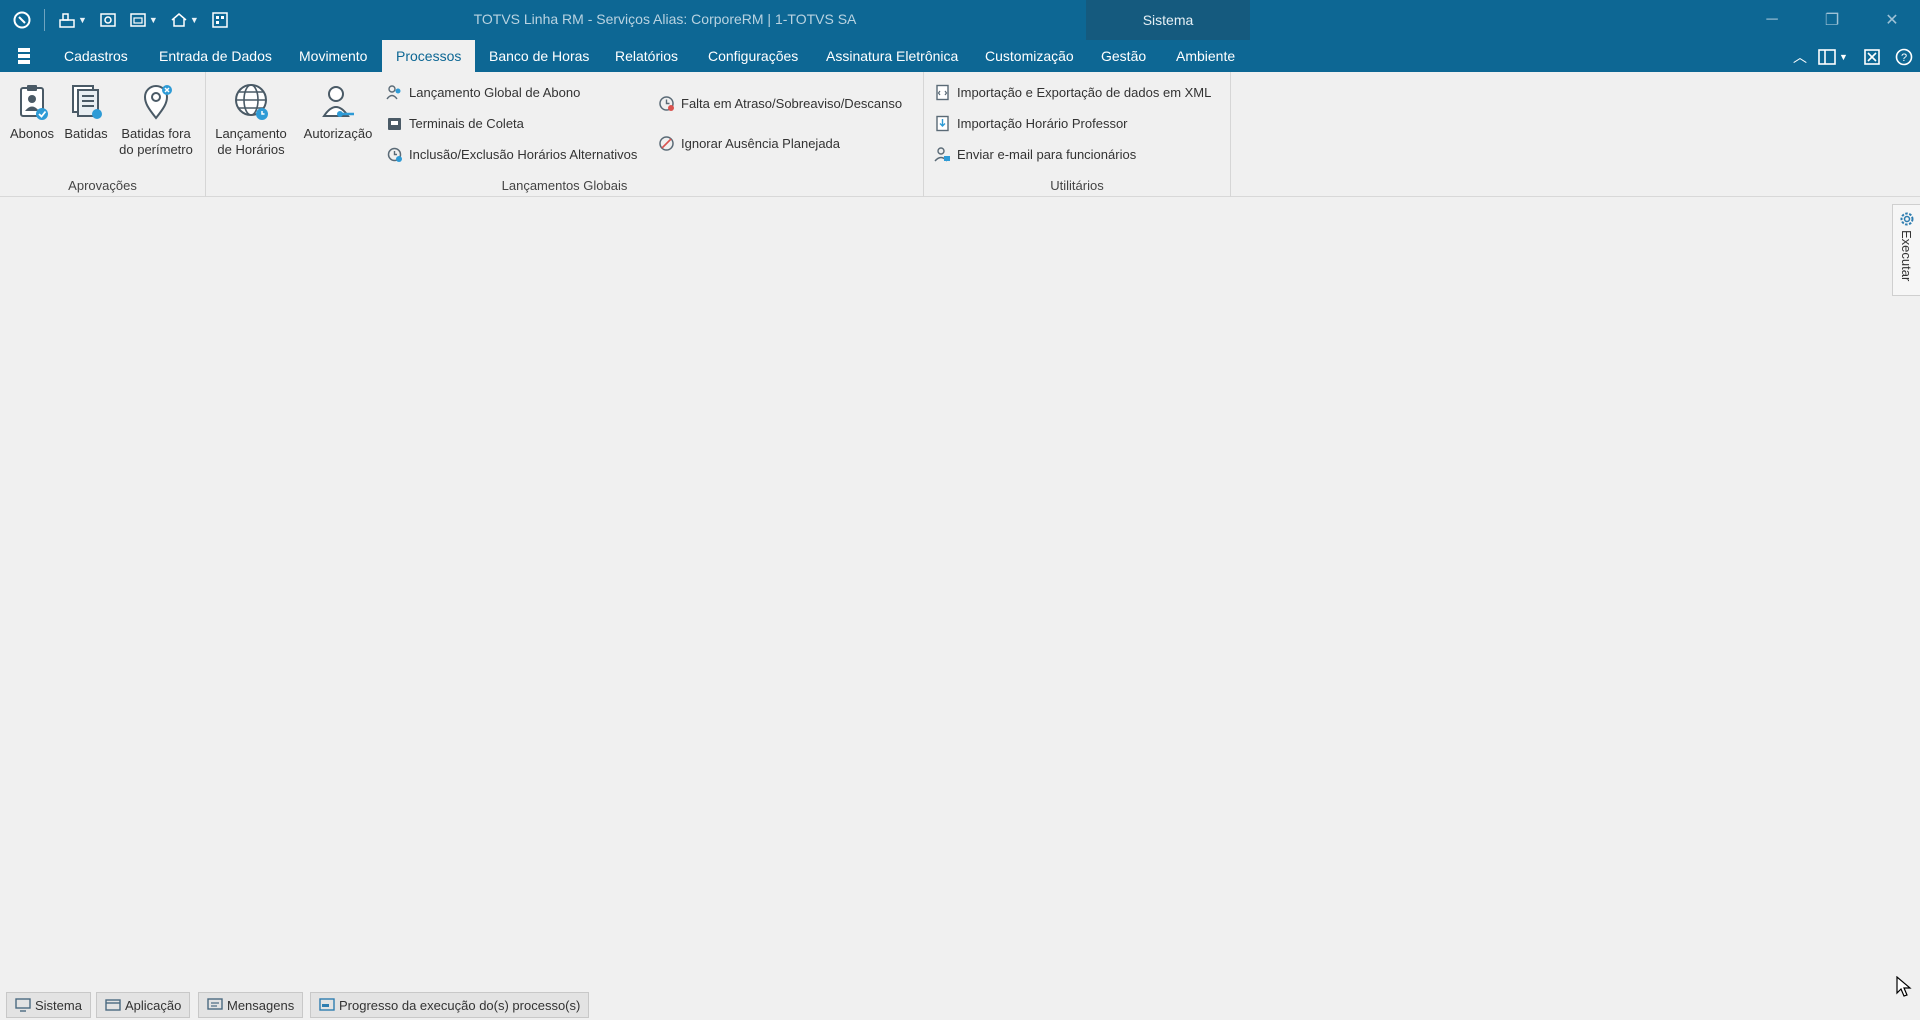 This screenshot has width=1920, height=1020. What do you see at coordinates (1772, 20) in the screenshot?
I see `minimize-button: ─` at bounding box center [1772, 20].